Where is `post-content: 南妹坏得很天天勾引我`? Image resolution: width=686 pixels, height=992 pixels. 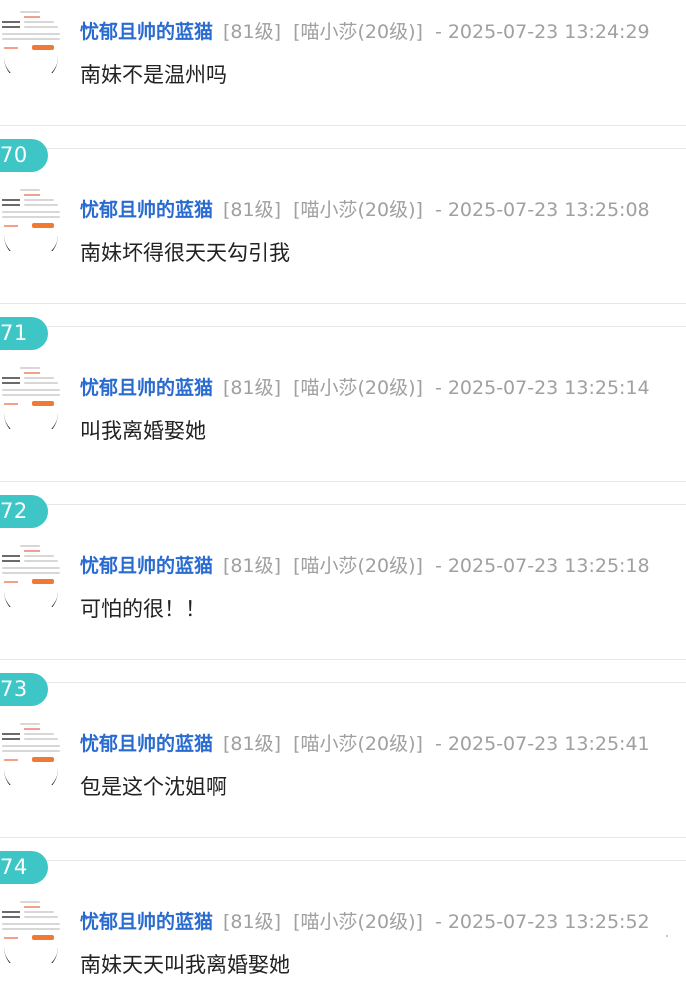 post-content: 南妹坏得很天天勾引我 is located at coordinates (185, 253).